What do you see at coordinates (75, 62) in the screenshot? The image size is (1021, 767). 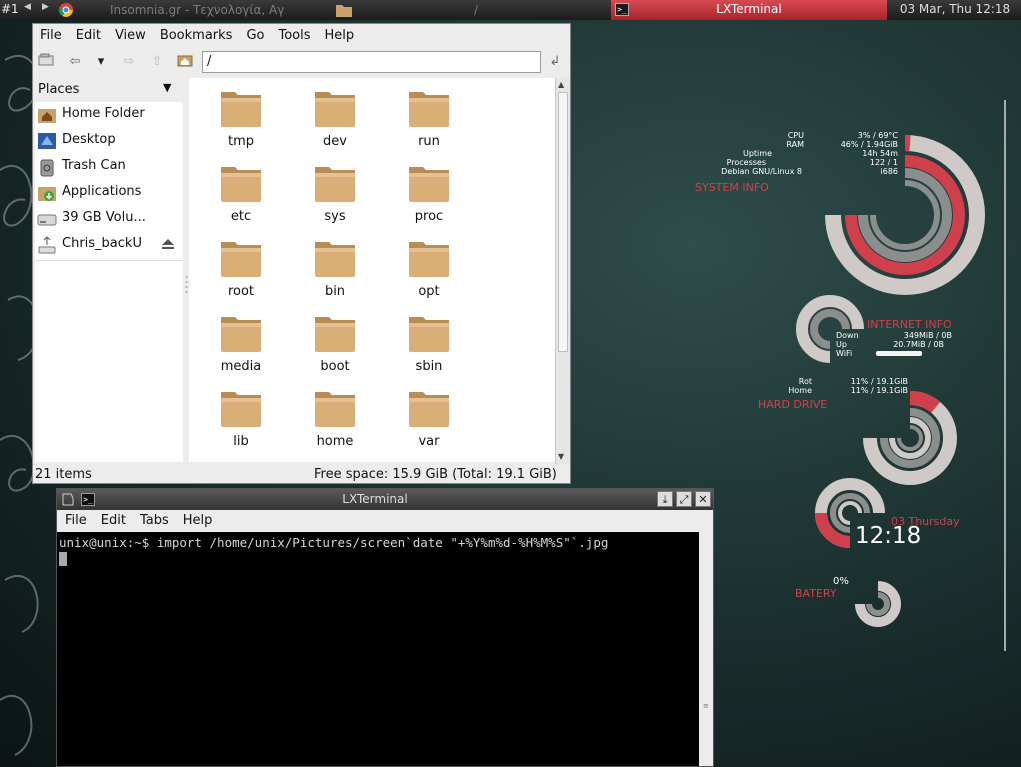 I see `back-icon: ⇦` at bounding box center [75, 62].